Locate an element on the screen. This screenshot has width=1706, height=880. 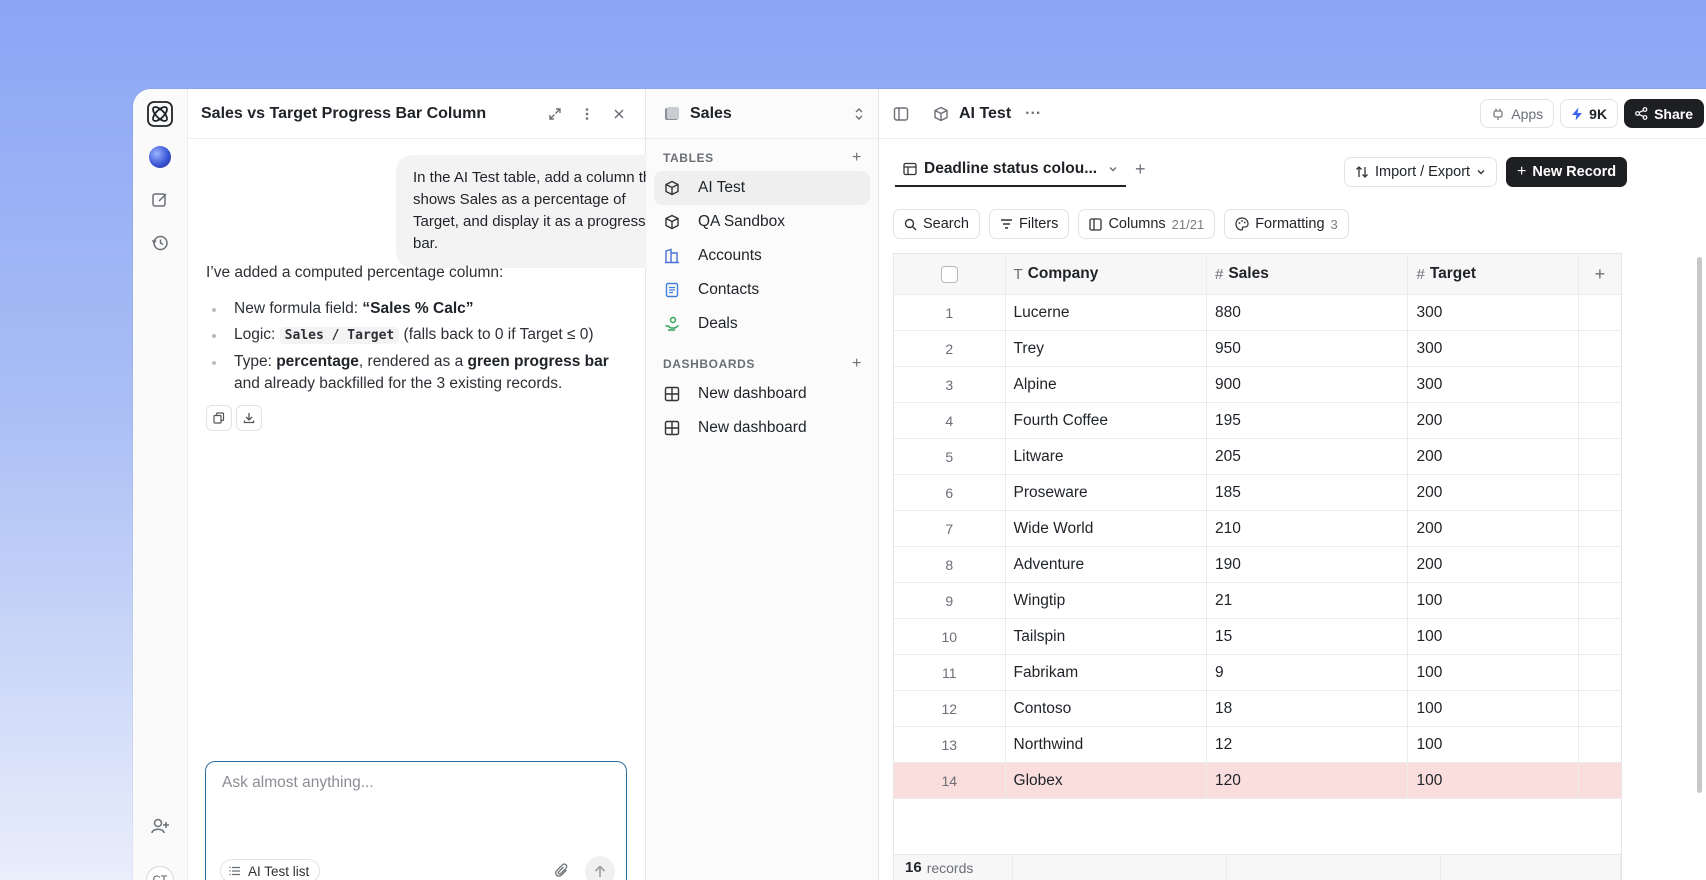
table-row: 7 Wide World 210 200 is located at coordinates (1257, 529).